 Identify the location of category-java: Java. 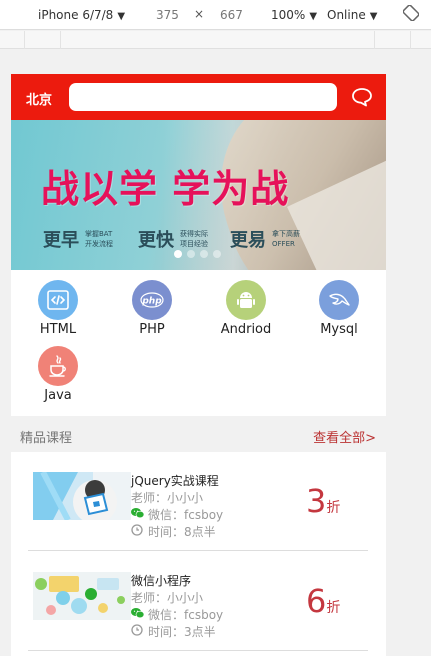
(58, 369).